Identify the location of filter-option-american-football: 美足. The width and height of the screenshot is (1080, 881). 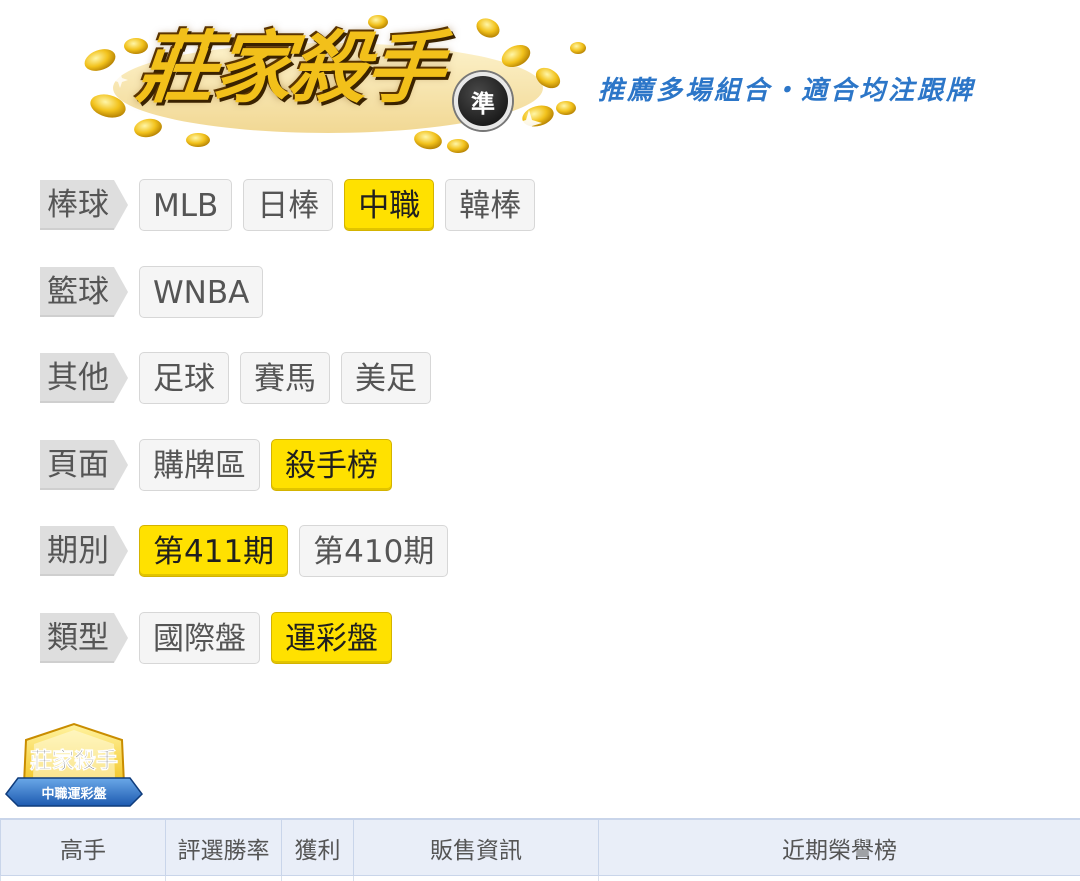
(386, 378).